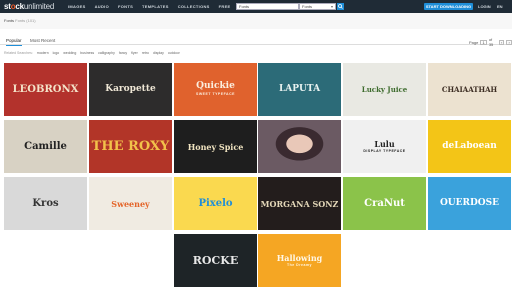 Image resolution: width=512 pixels, height=287 pixels. I want to click on related-searches-label: Related Searches:, so click(18, 53).